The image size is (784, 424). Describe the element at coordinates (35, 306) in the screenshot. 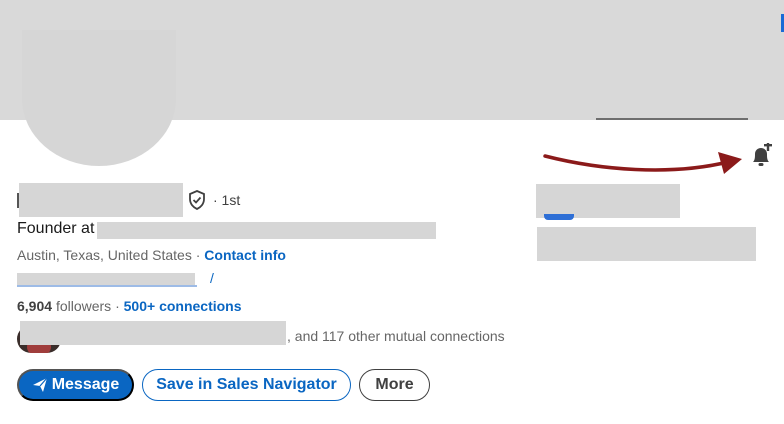

I see `followers-count: 6,904` at that location.